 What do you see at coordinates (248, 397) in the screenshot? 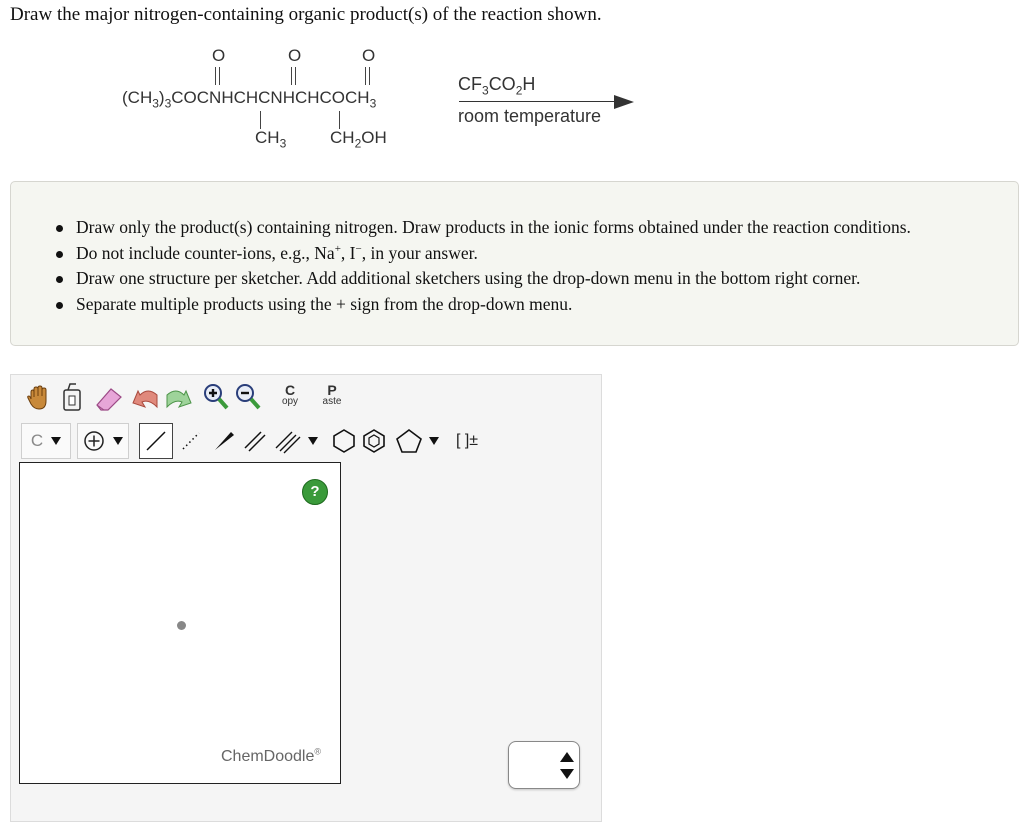
I see `zoom-out-icon` at bounding box center [248, 397].